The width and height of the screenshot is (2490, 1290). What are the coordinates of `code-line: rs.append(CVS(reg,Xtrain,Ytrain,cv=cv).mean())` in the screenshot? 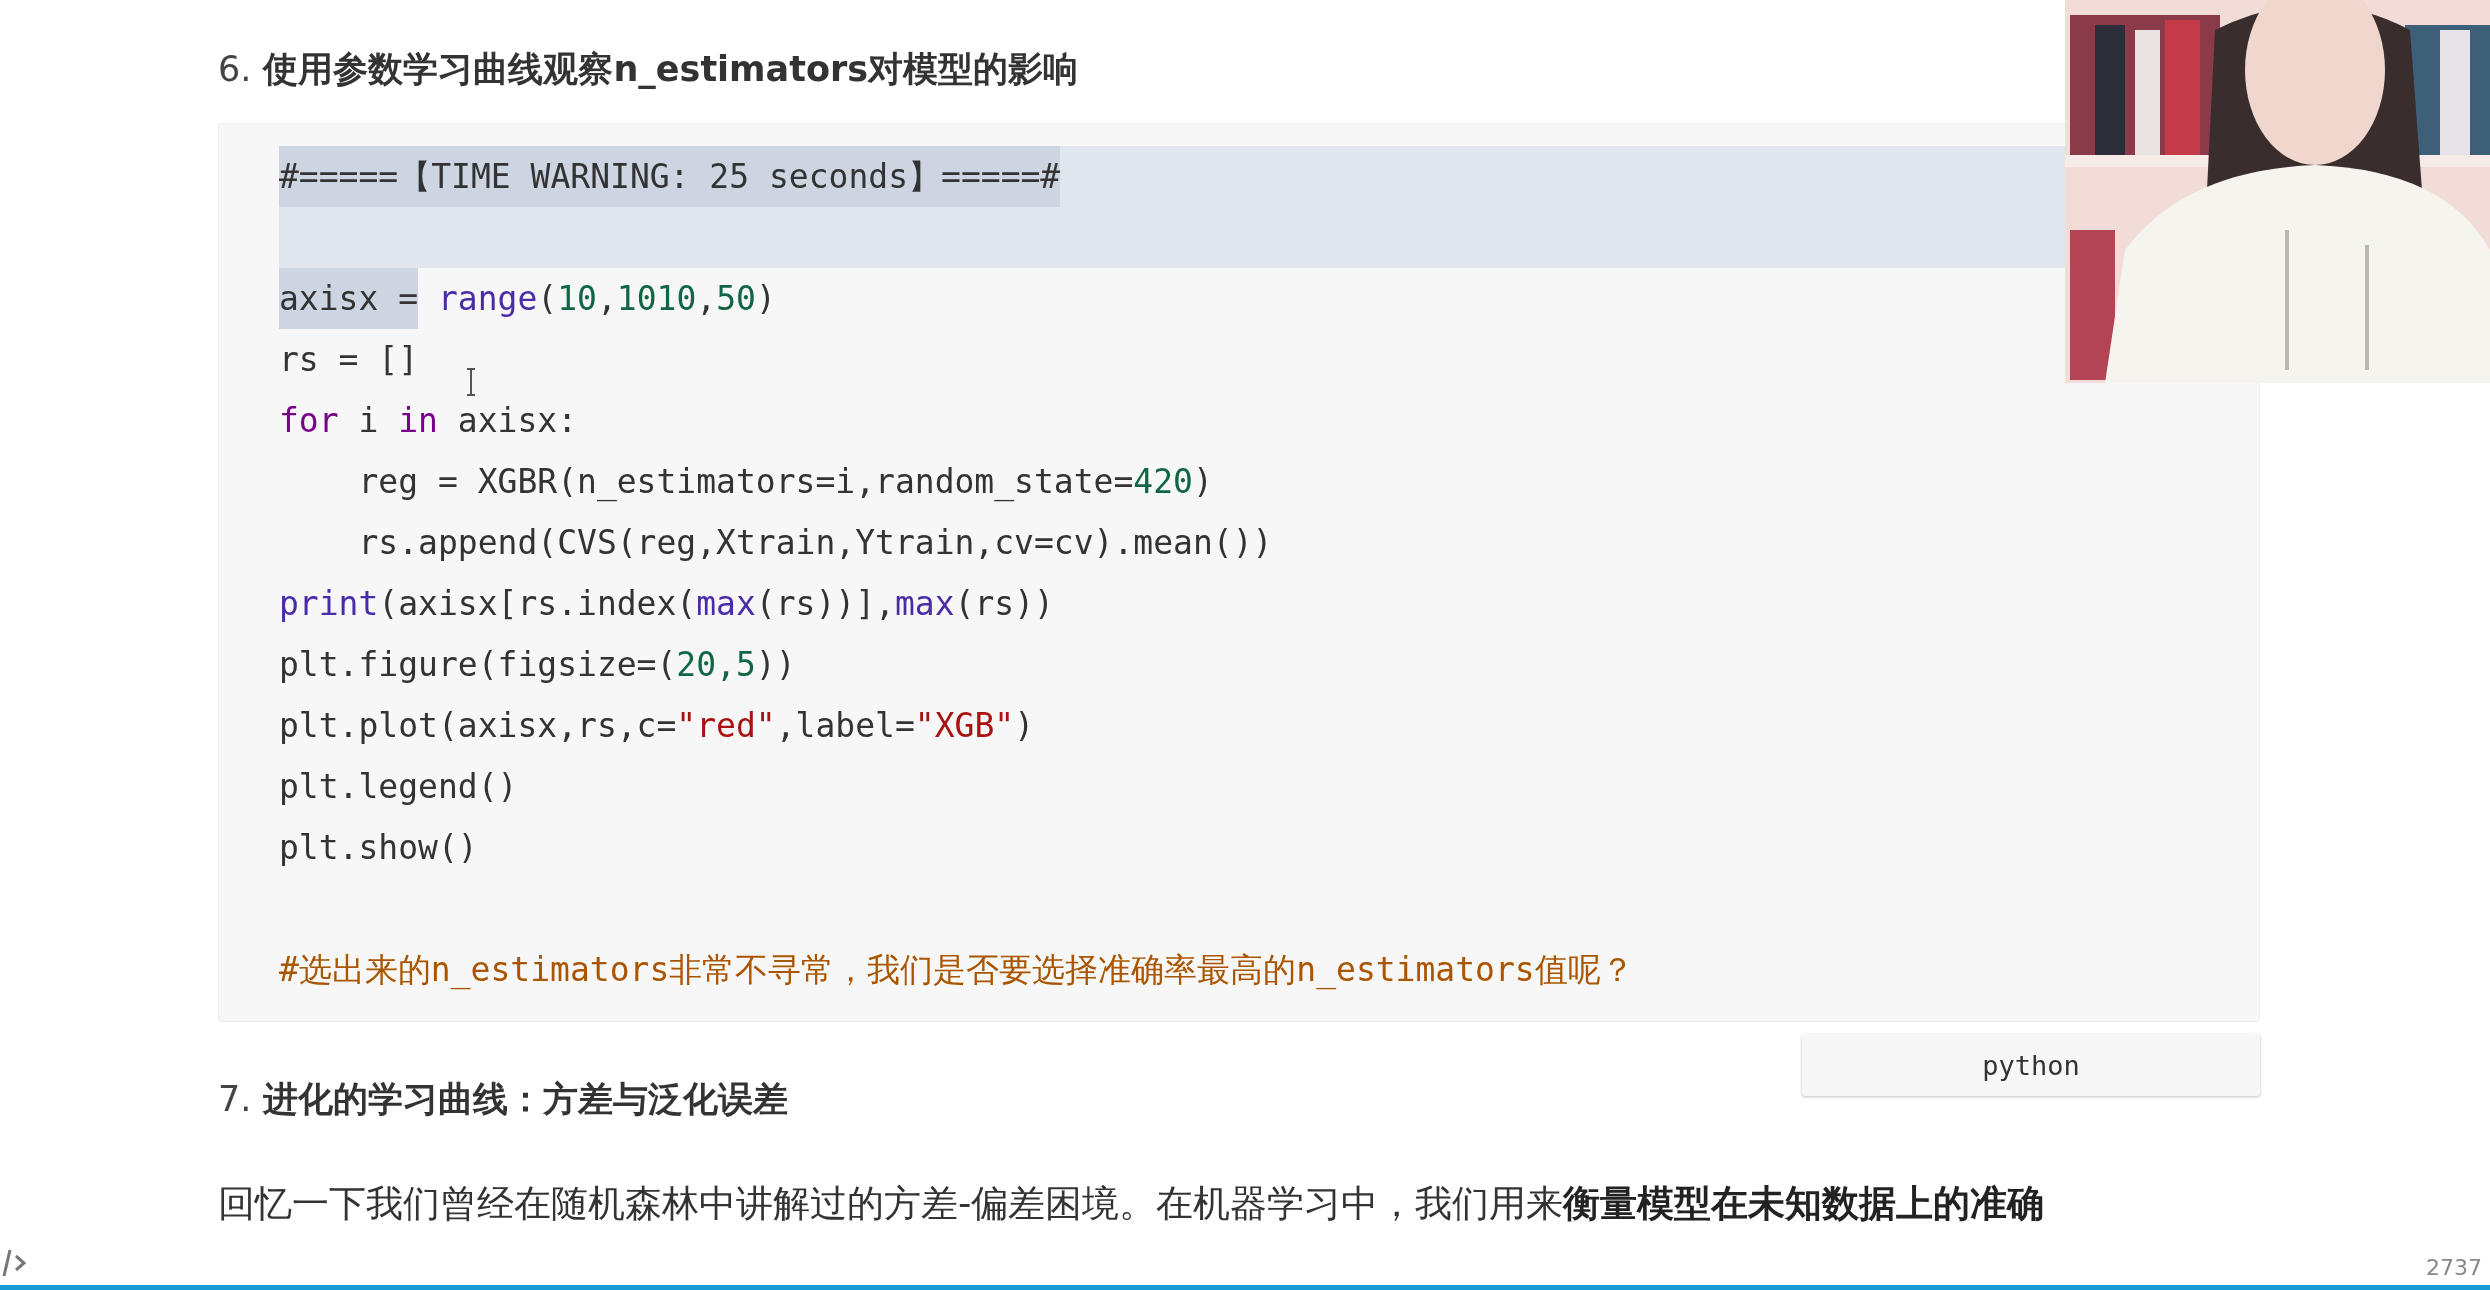 It's located at (815, 543).